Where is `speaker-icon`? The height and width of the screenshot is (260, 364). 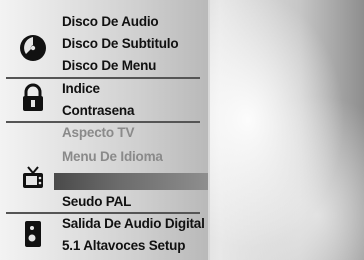
speaker-icon is located at coordinates (33, 234).